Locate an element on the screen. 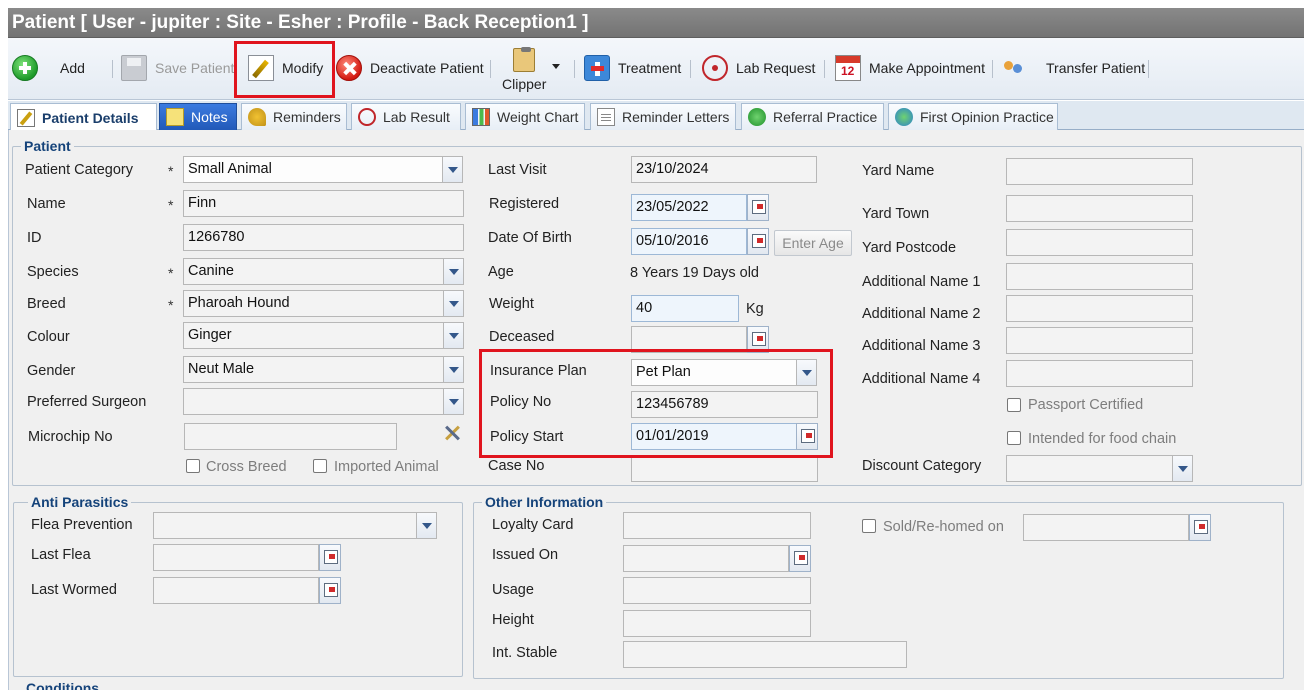  tab-label: First Opinion Practice is located at coordinates (987, 117).